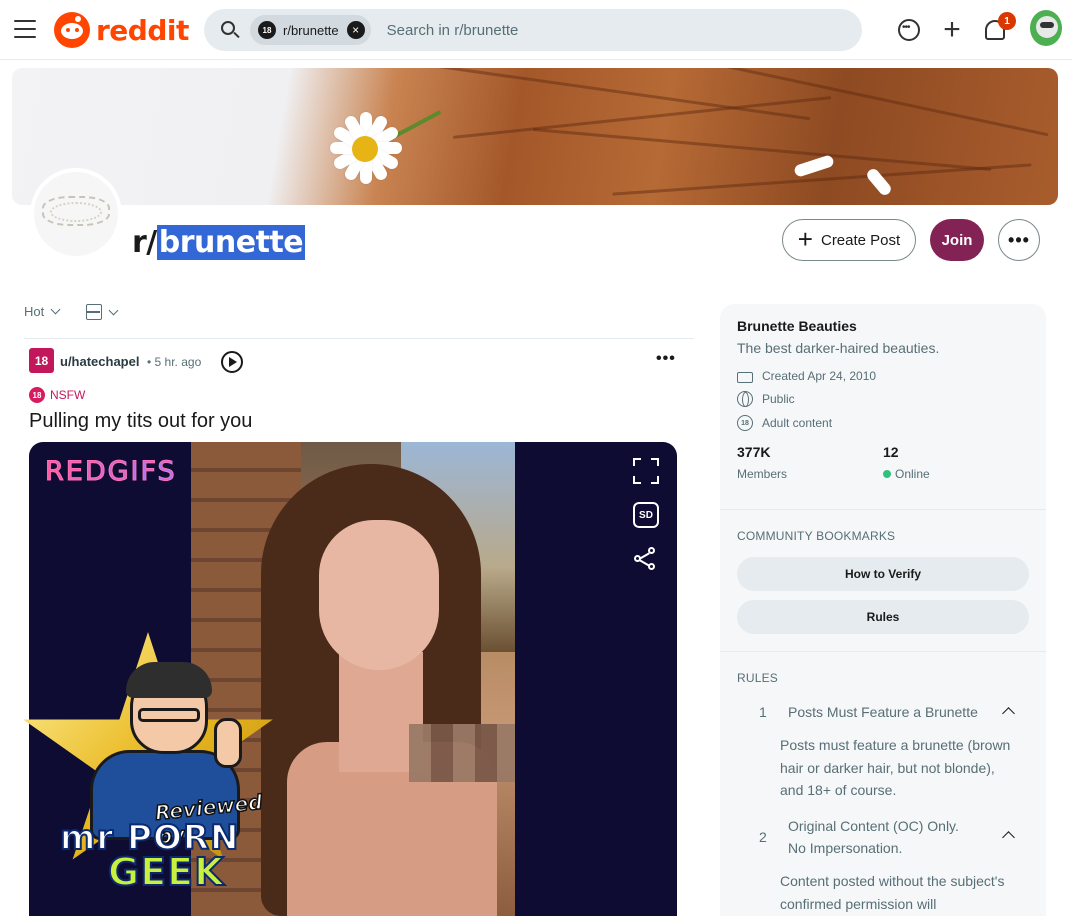 This screenshot has height=916, width=1072. Describe the element at coordinates (94, 312) in the screenshot. I see `card-view-icon` at that location.